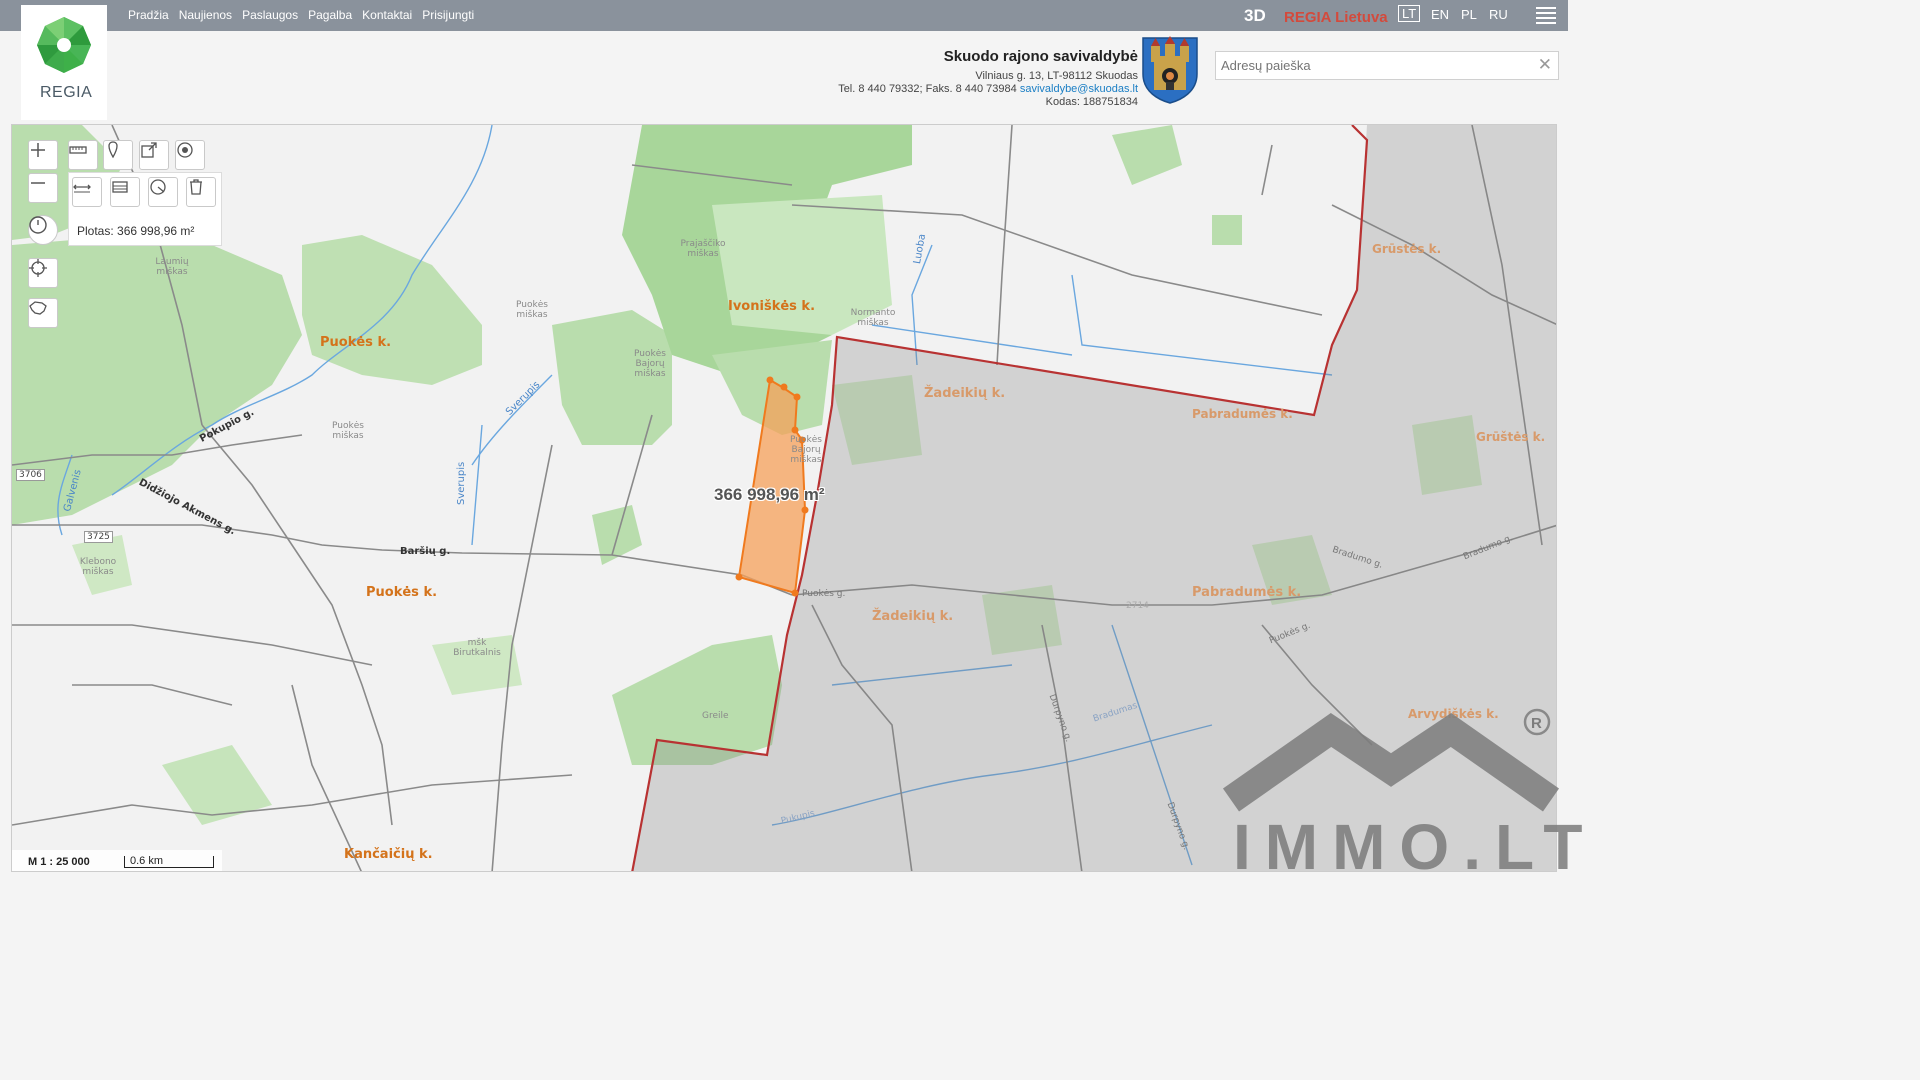 This screenshot has height=1080, width=1920. What do you see at coordinates (798, 817) in the screenshot?
I see `street-label: Pukupis` at bounding box center [798, 817].